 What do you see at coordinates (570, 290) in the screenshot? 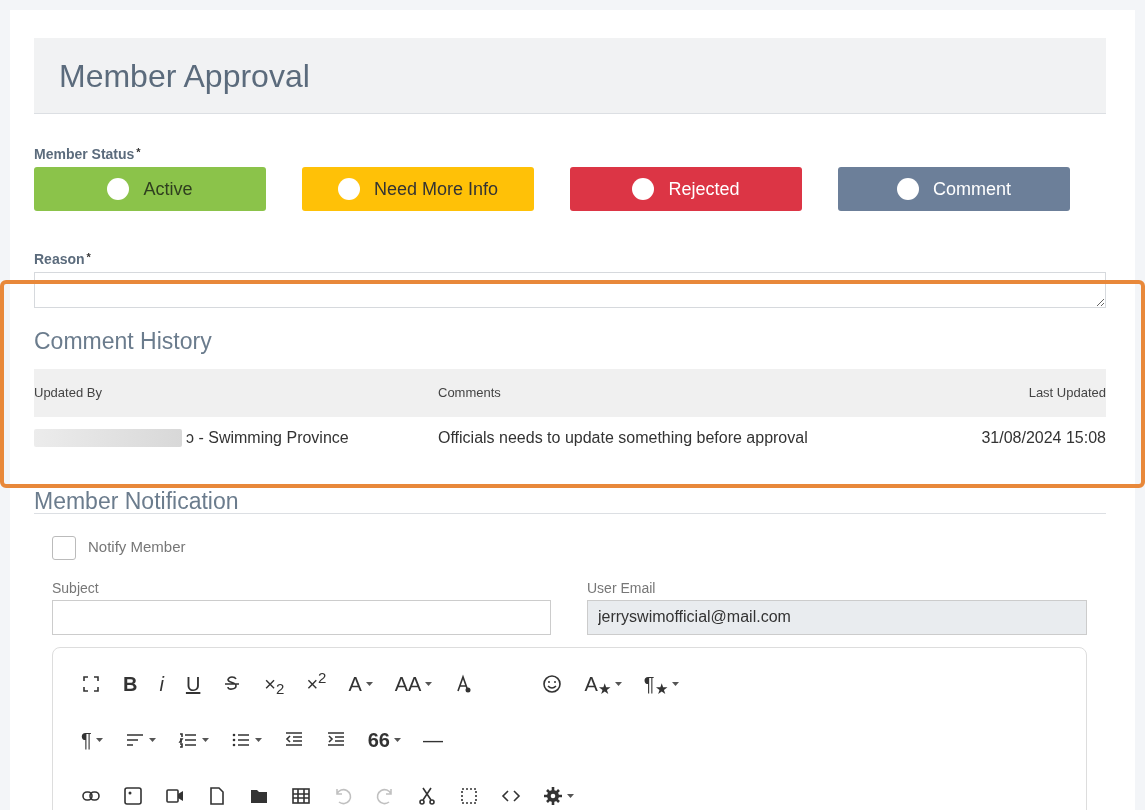
I see `reason-field` at bounding box center [570, 290].